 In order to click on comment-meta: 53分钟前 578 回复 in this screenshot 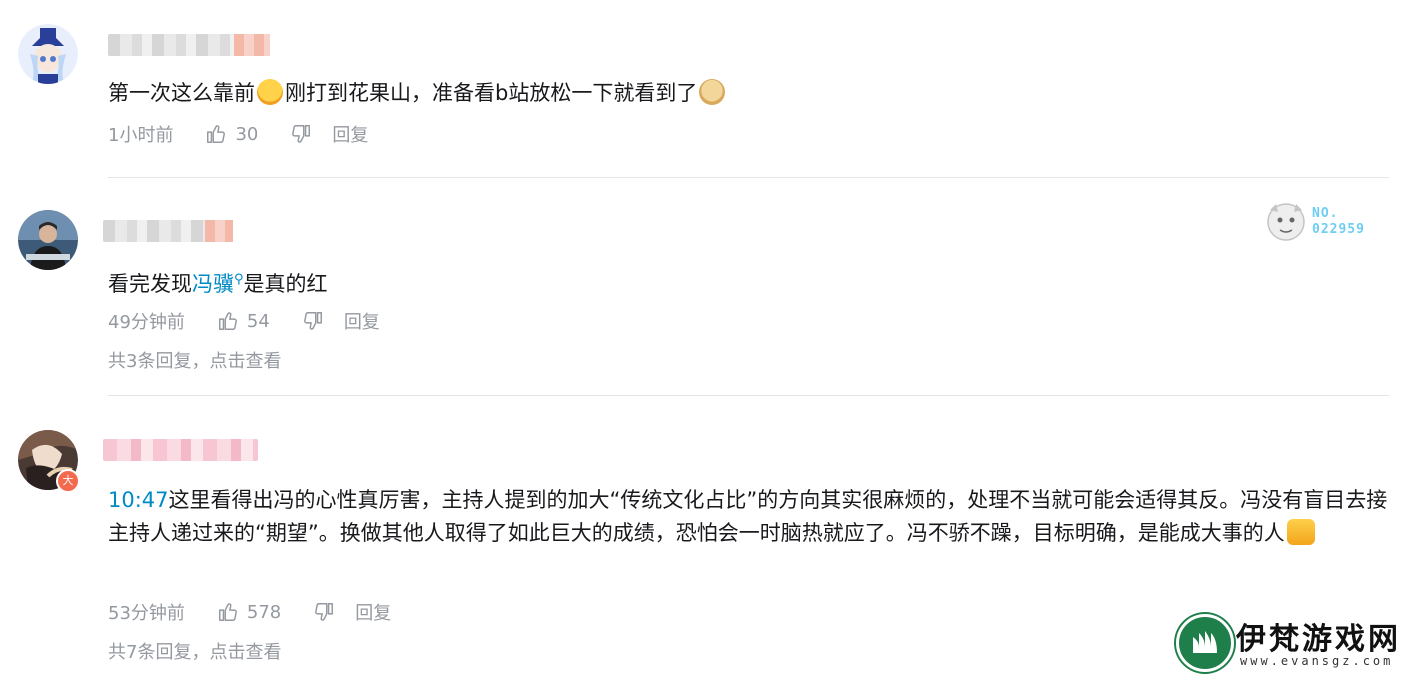, I will do `click(249, 612)`.